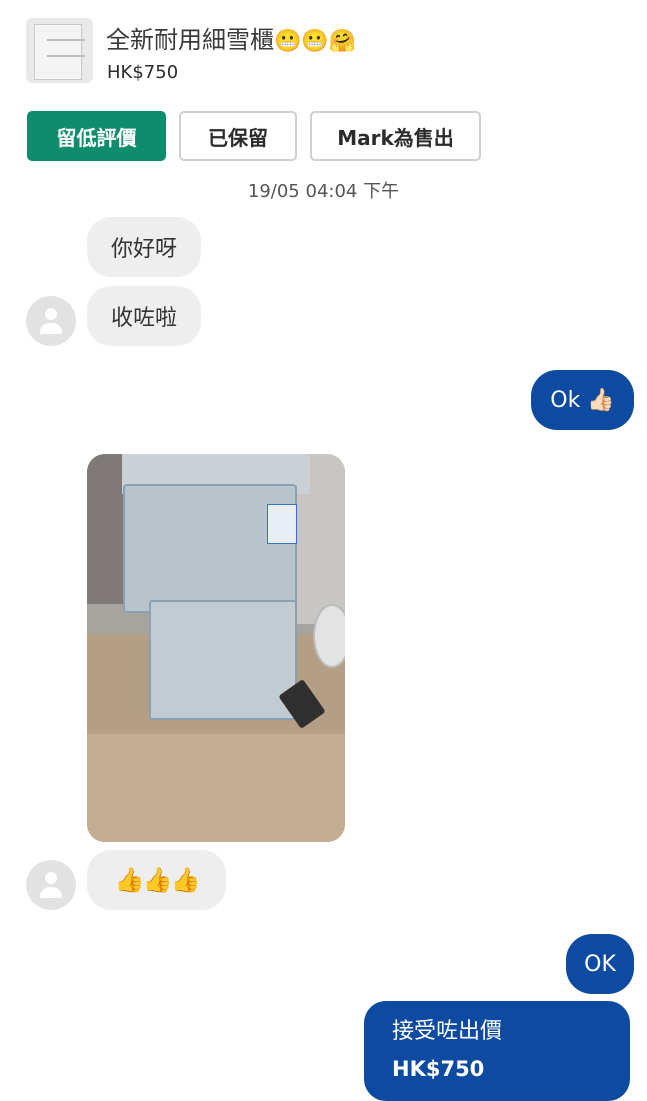  Describe the element at coordinates (323, 191) in the screenshot. I see `chat-timestamp: 19/05 04:04 下午` at that location.